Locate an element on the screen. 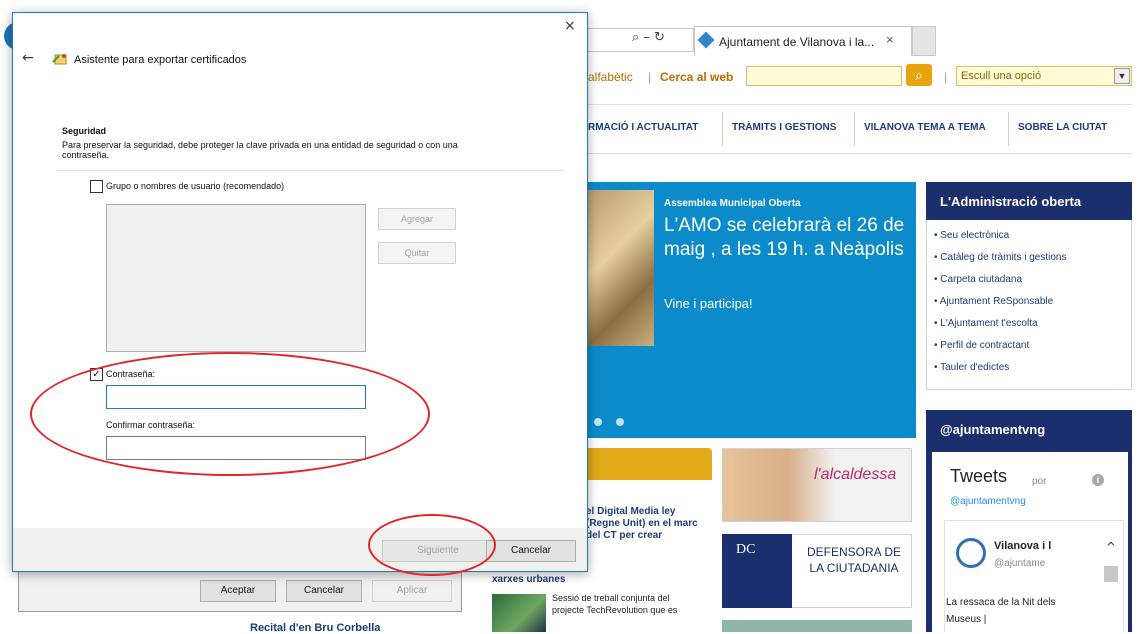  hero-link: Vine i participa! is located at coordinates (708, 303).